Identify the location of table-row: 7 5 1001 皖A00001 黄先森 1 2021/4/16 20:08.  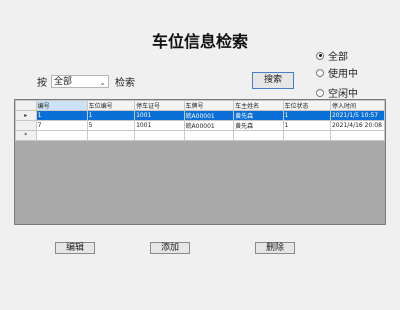
(200, 125).